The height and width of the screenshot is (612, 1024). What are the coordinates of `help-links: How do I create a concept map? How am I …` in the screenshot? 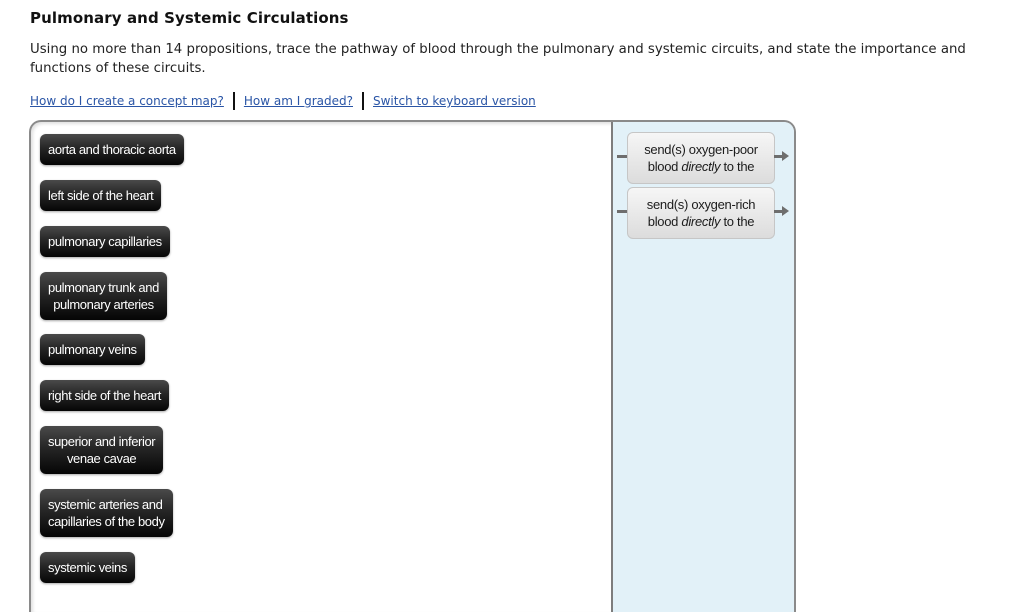 It's located at (283, 101).